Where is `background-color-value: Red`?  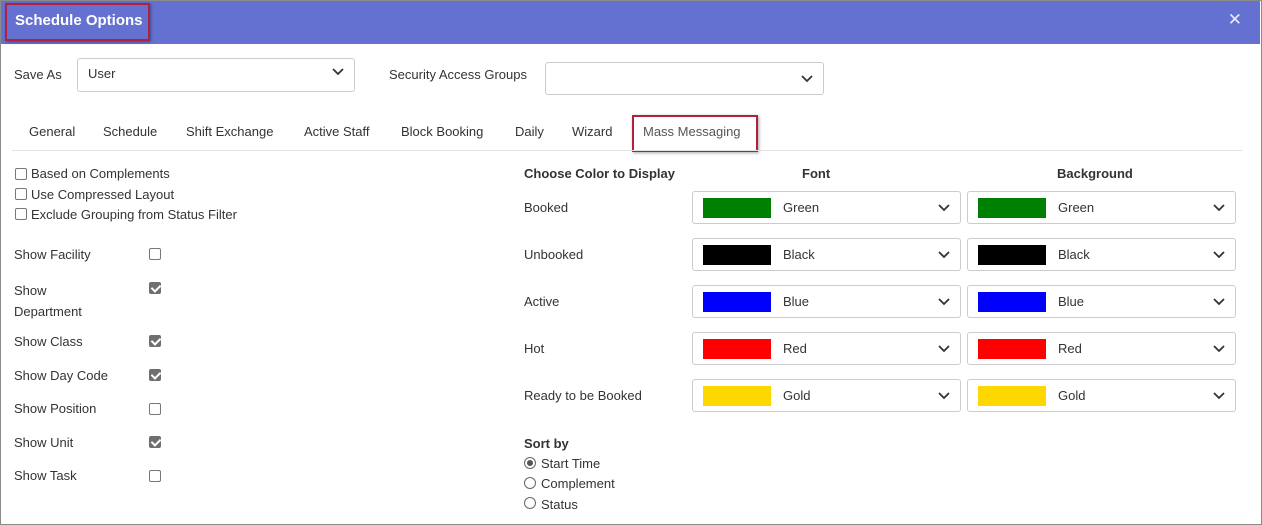 background-color-value: Red is located at coordinates (1070, 348).